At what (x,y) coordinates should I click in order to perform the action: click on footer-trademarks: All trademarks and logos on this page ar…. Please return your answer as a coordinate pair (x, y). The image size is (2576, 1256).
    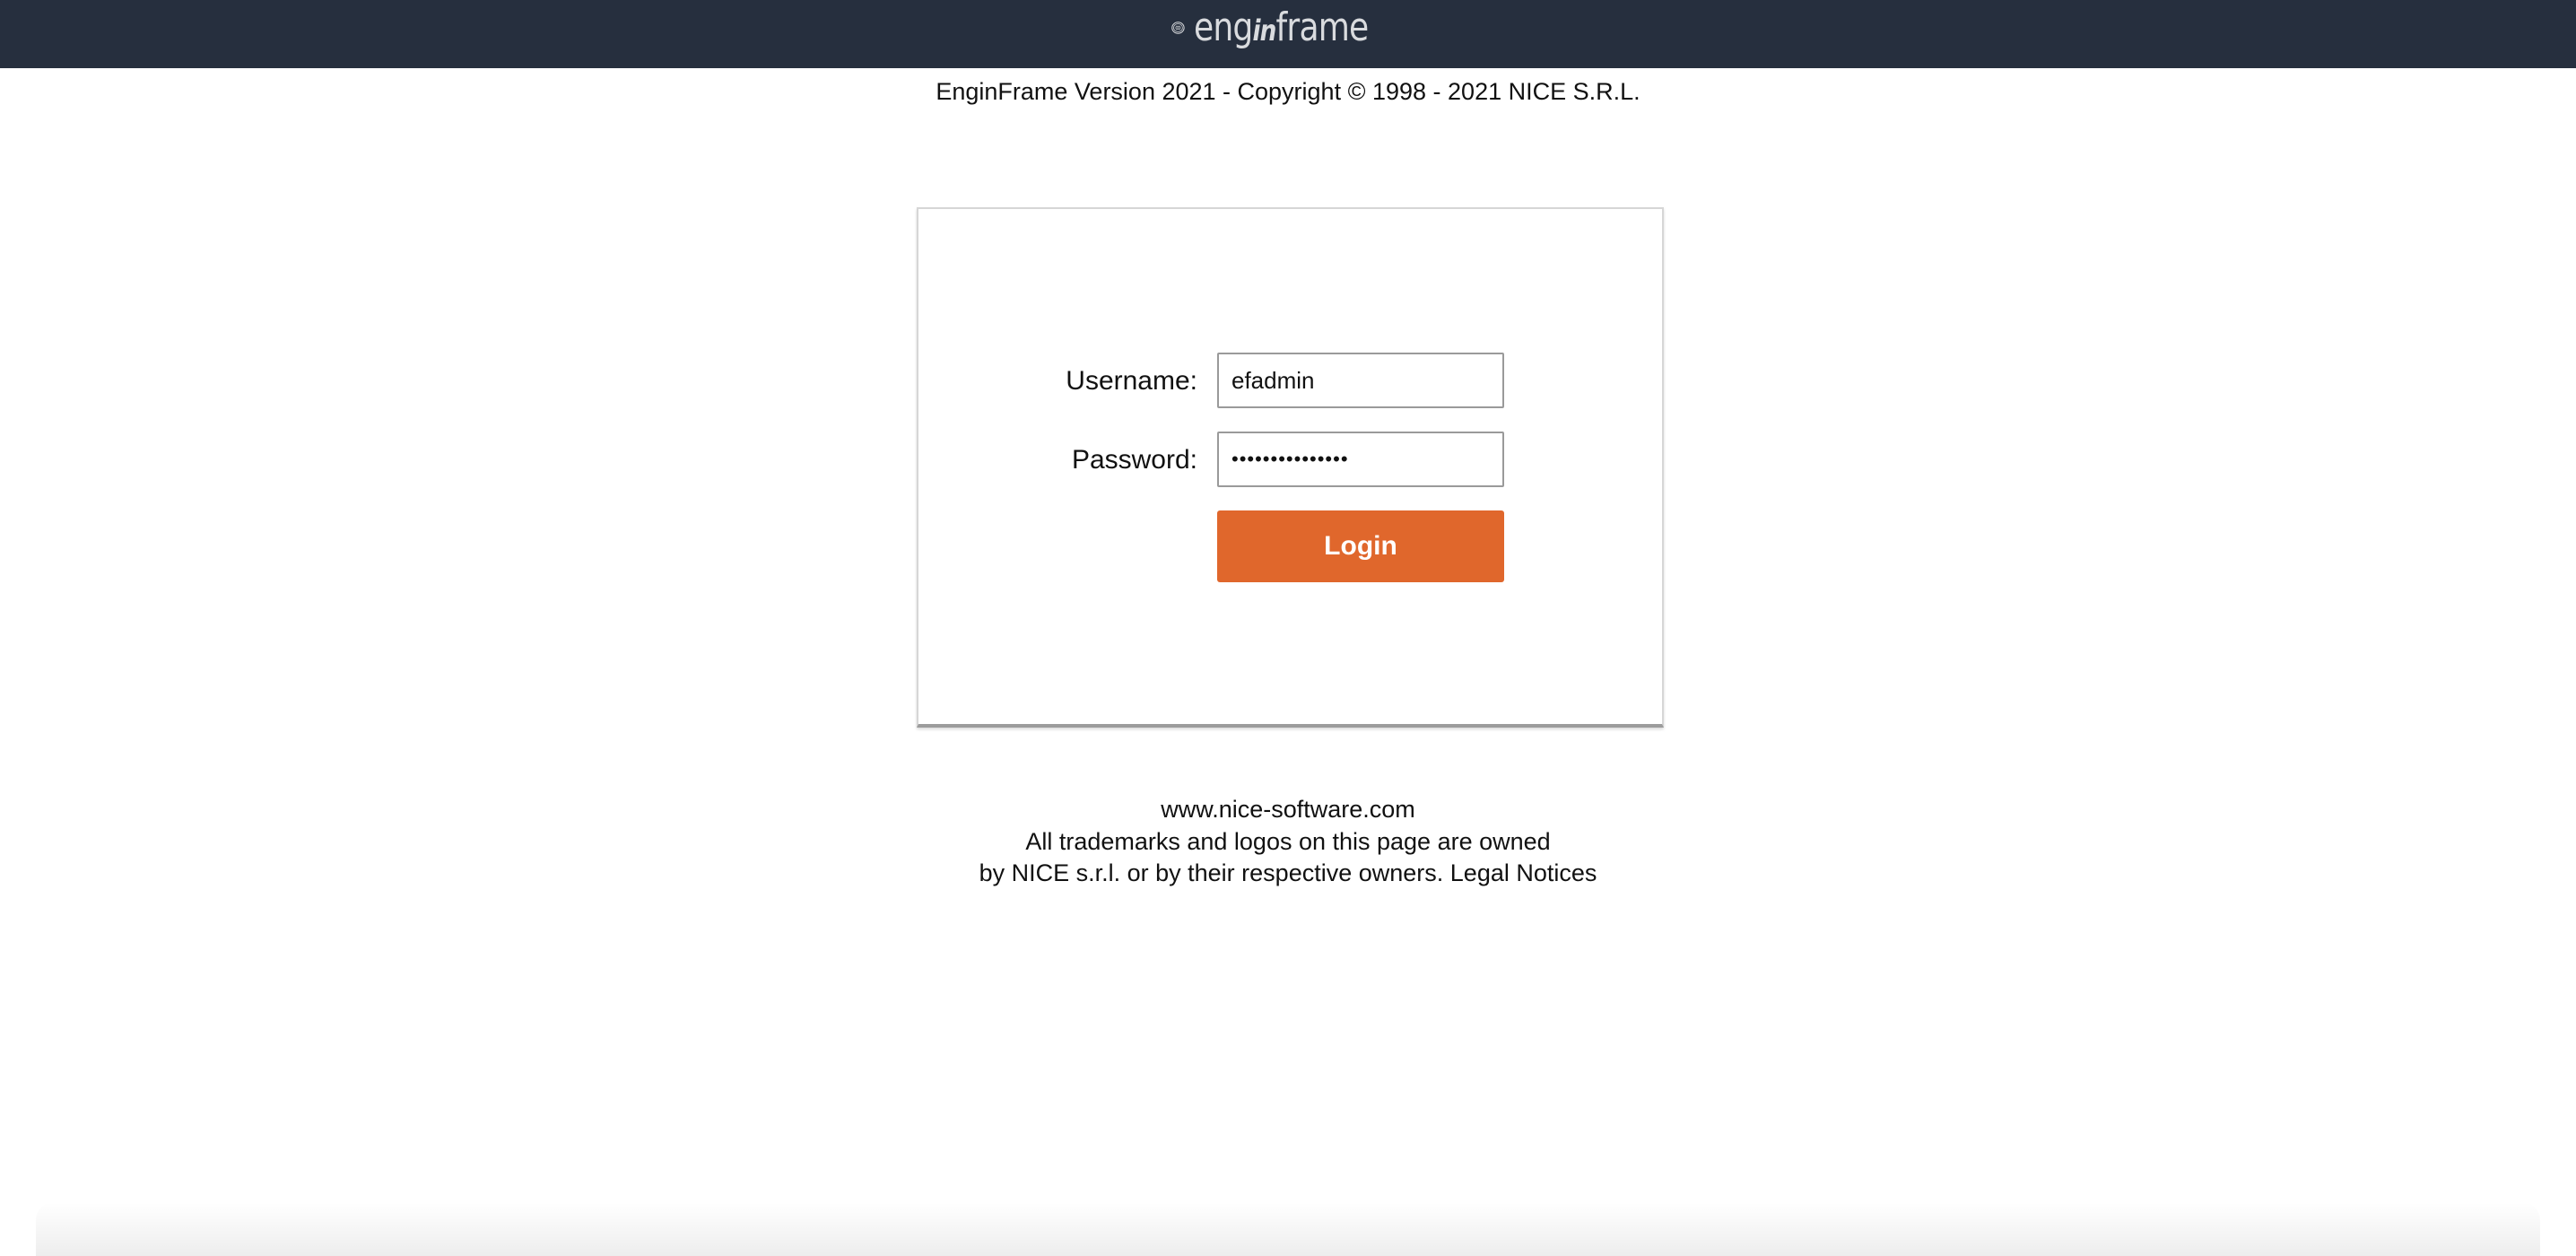
    Looking at the image, I should click on (1288, 841).